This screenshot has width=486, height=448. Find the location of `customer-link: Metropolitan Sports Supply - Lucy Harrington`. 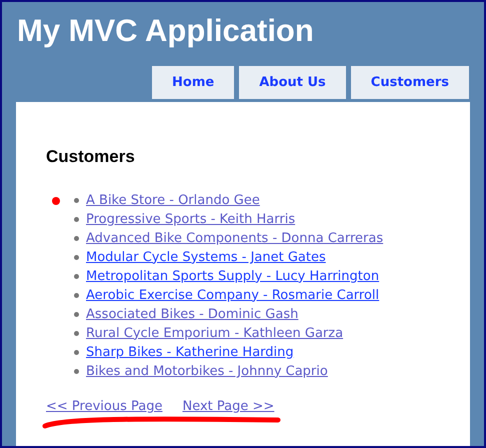

customer-link: Metropolitan Sports Supply - Lucy Harrington is located at coordinates (233, 276).